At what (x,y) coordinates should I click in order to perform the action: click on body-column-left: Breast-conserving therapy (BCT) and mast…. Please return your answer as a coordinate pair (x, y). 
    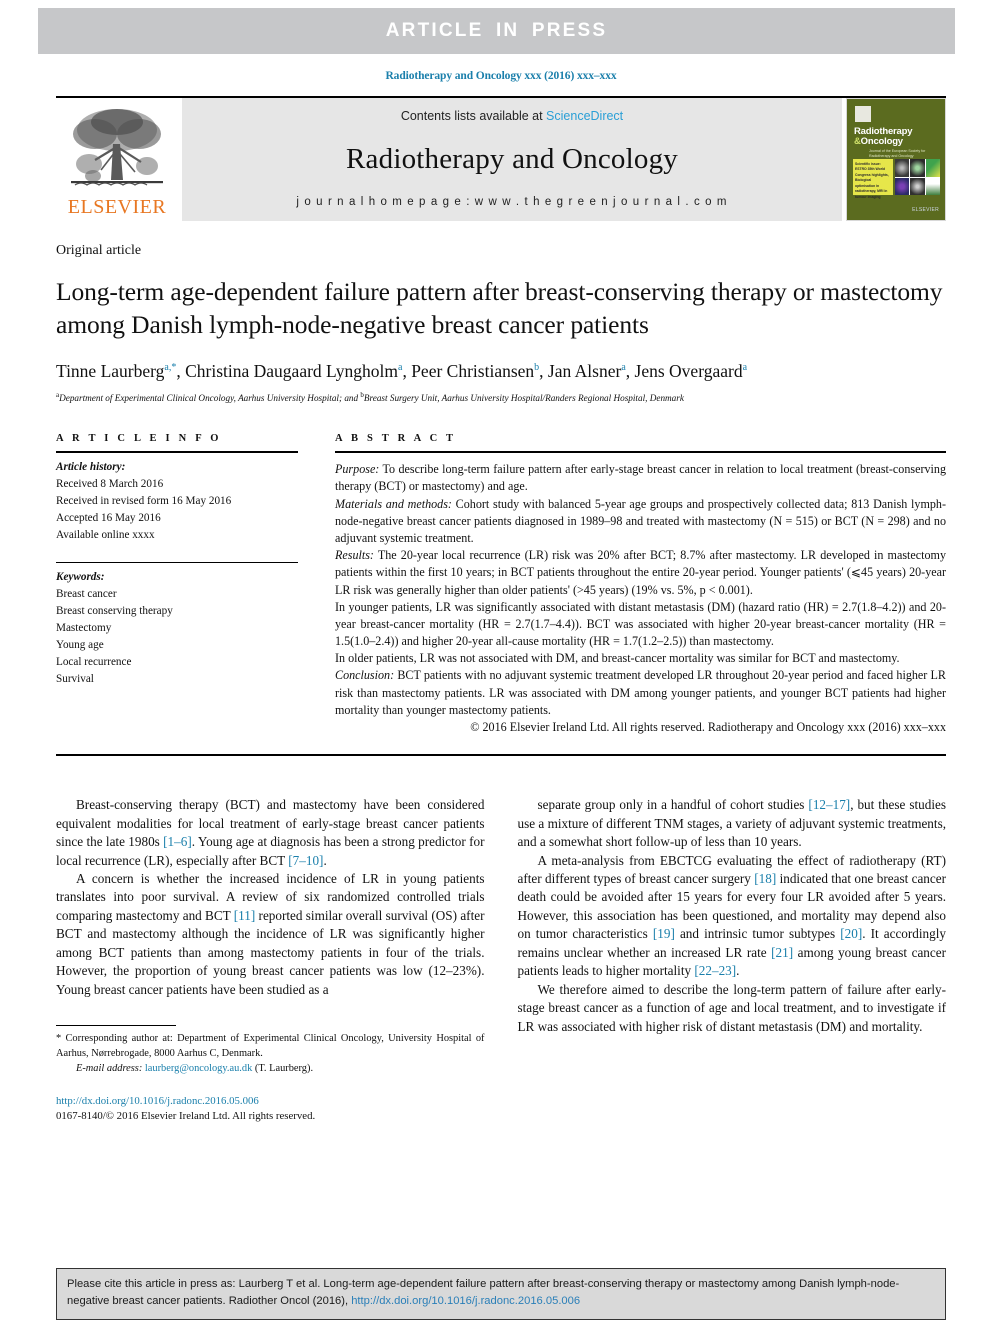
    Looking at the image, I should click on (270, 960).